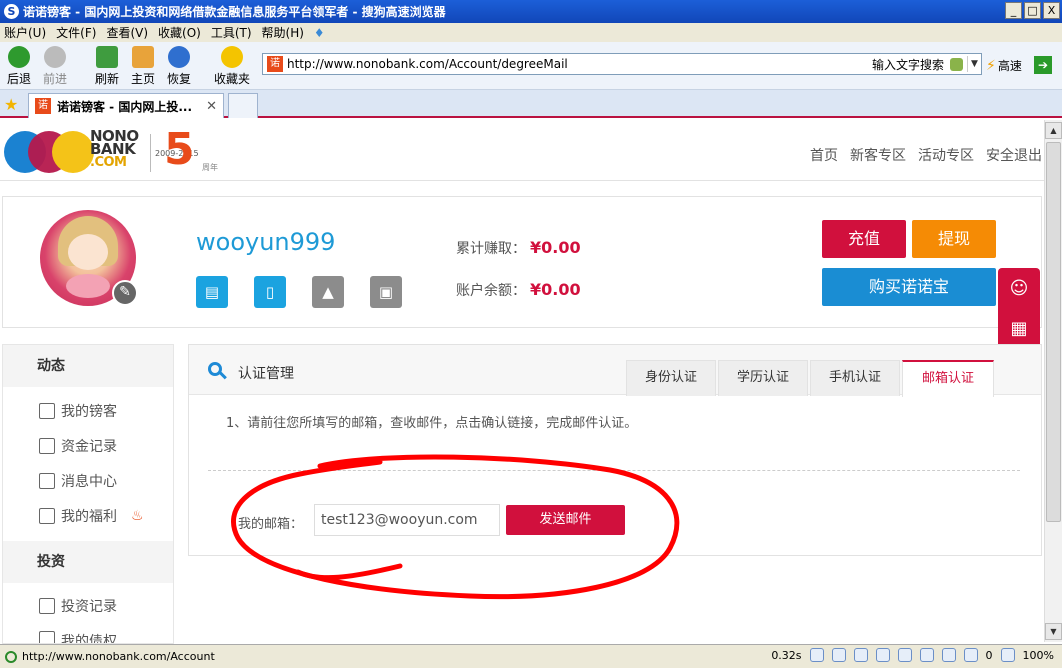 This screenshot has height=668, width=1062. Describe the element at coordinates (816, 655) in the screenshot. I see `edit-tool-icon` at that location.